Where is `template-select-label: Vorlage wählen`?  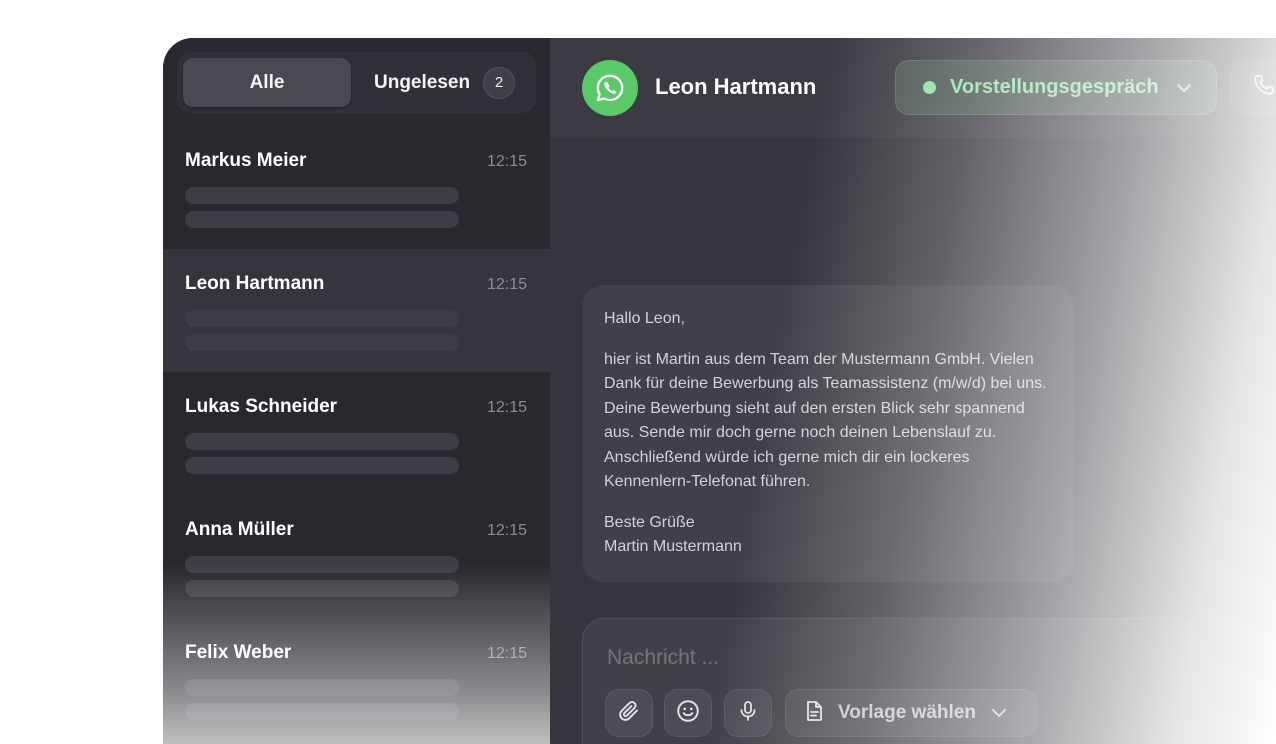 template-select-label: Vorlage wählen is located at coordinates (907, 712).